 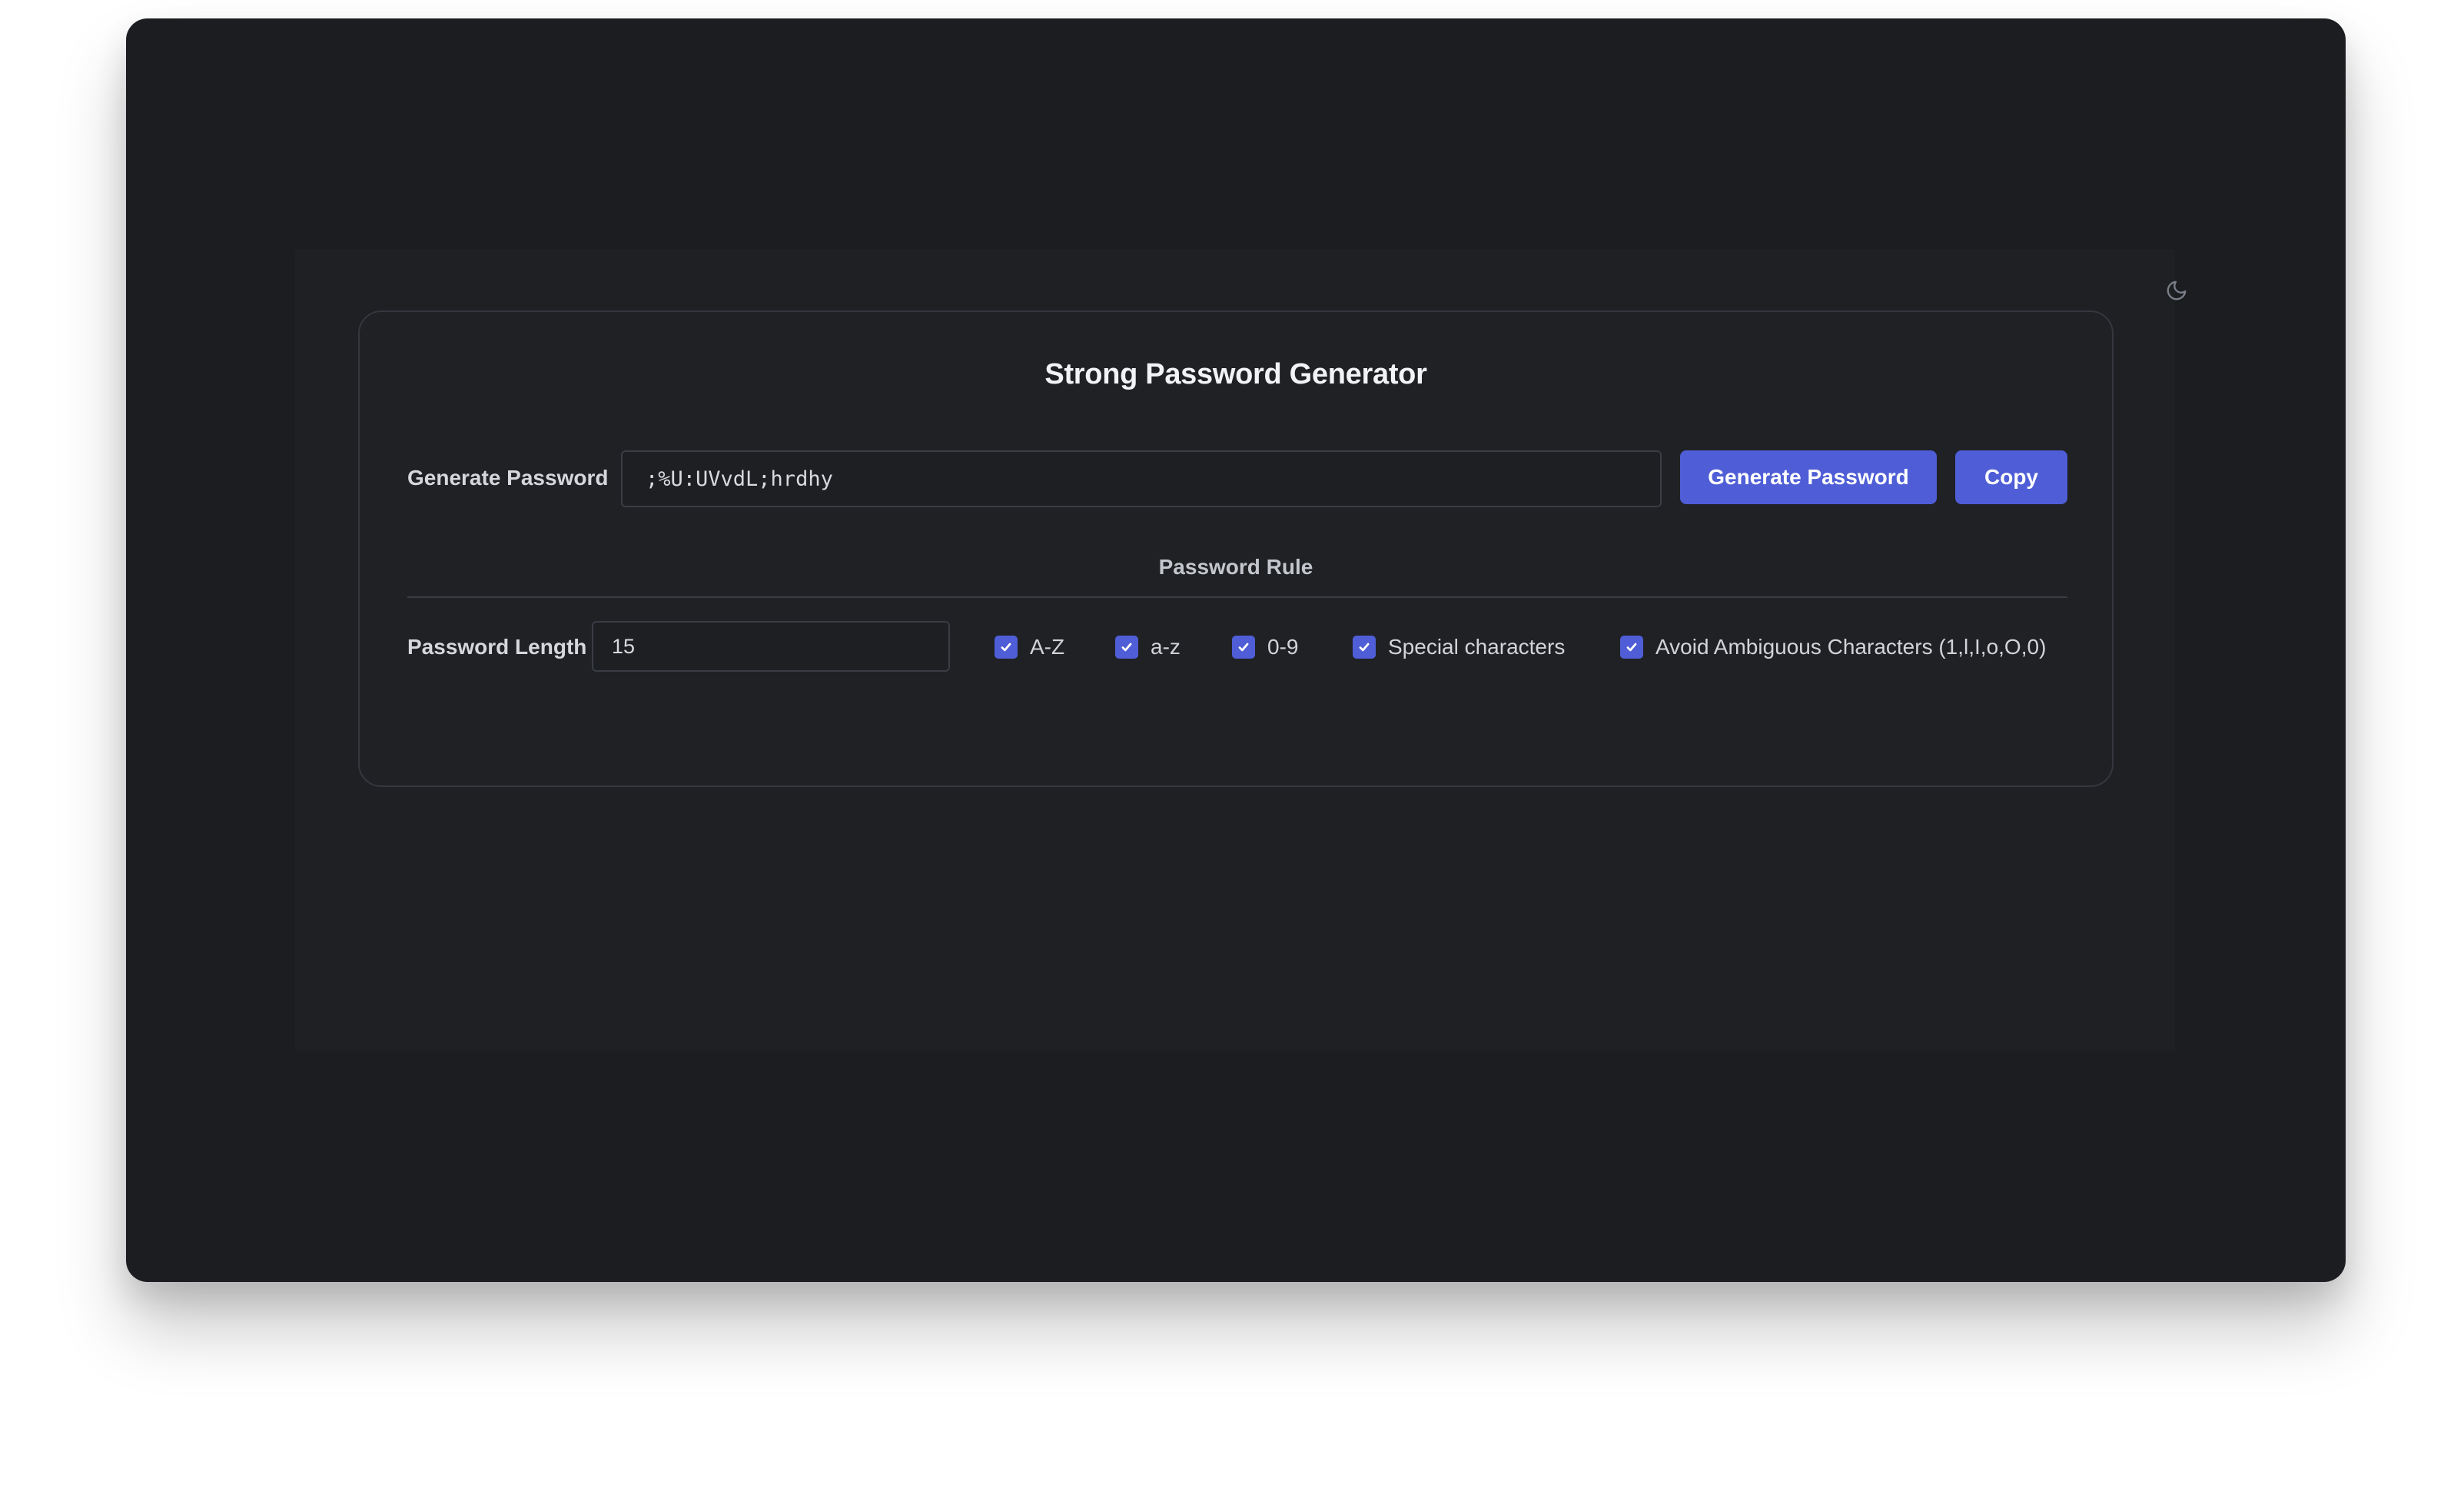 What do you see at coordinates (1265, 647) in the screenshot?
I see `option-digits: 0-9` at bounding box center [1265, 647].